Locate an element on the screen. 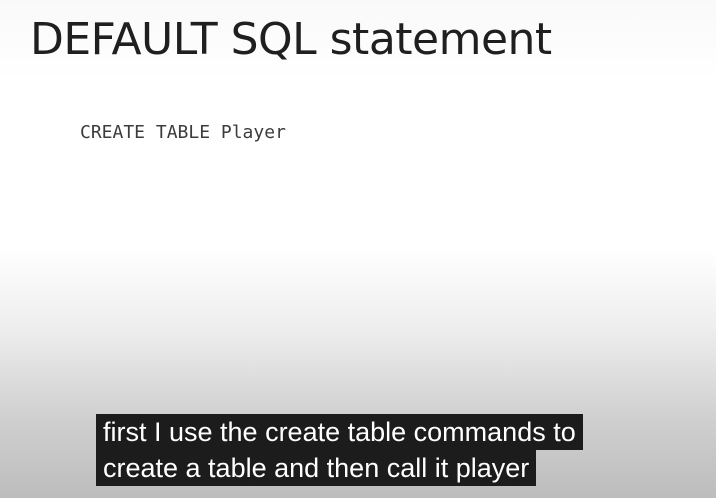 The height and width of the screenshot is (498, 716). sql-code-line: CREATE TABLE Player is located at coordinates (183, 132).